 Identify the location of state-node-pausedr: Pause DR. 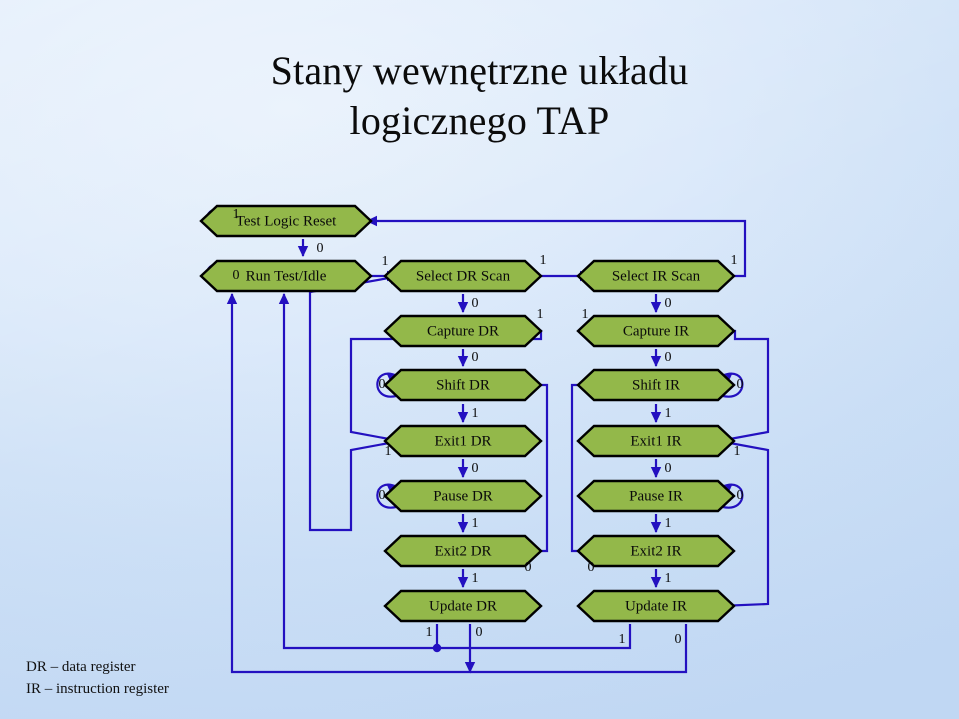
(463, 496).